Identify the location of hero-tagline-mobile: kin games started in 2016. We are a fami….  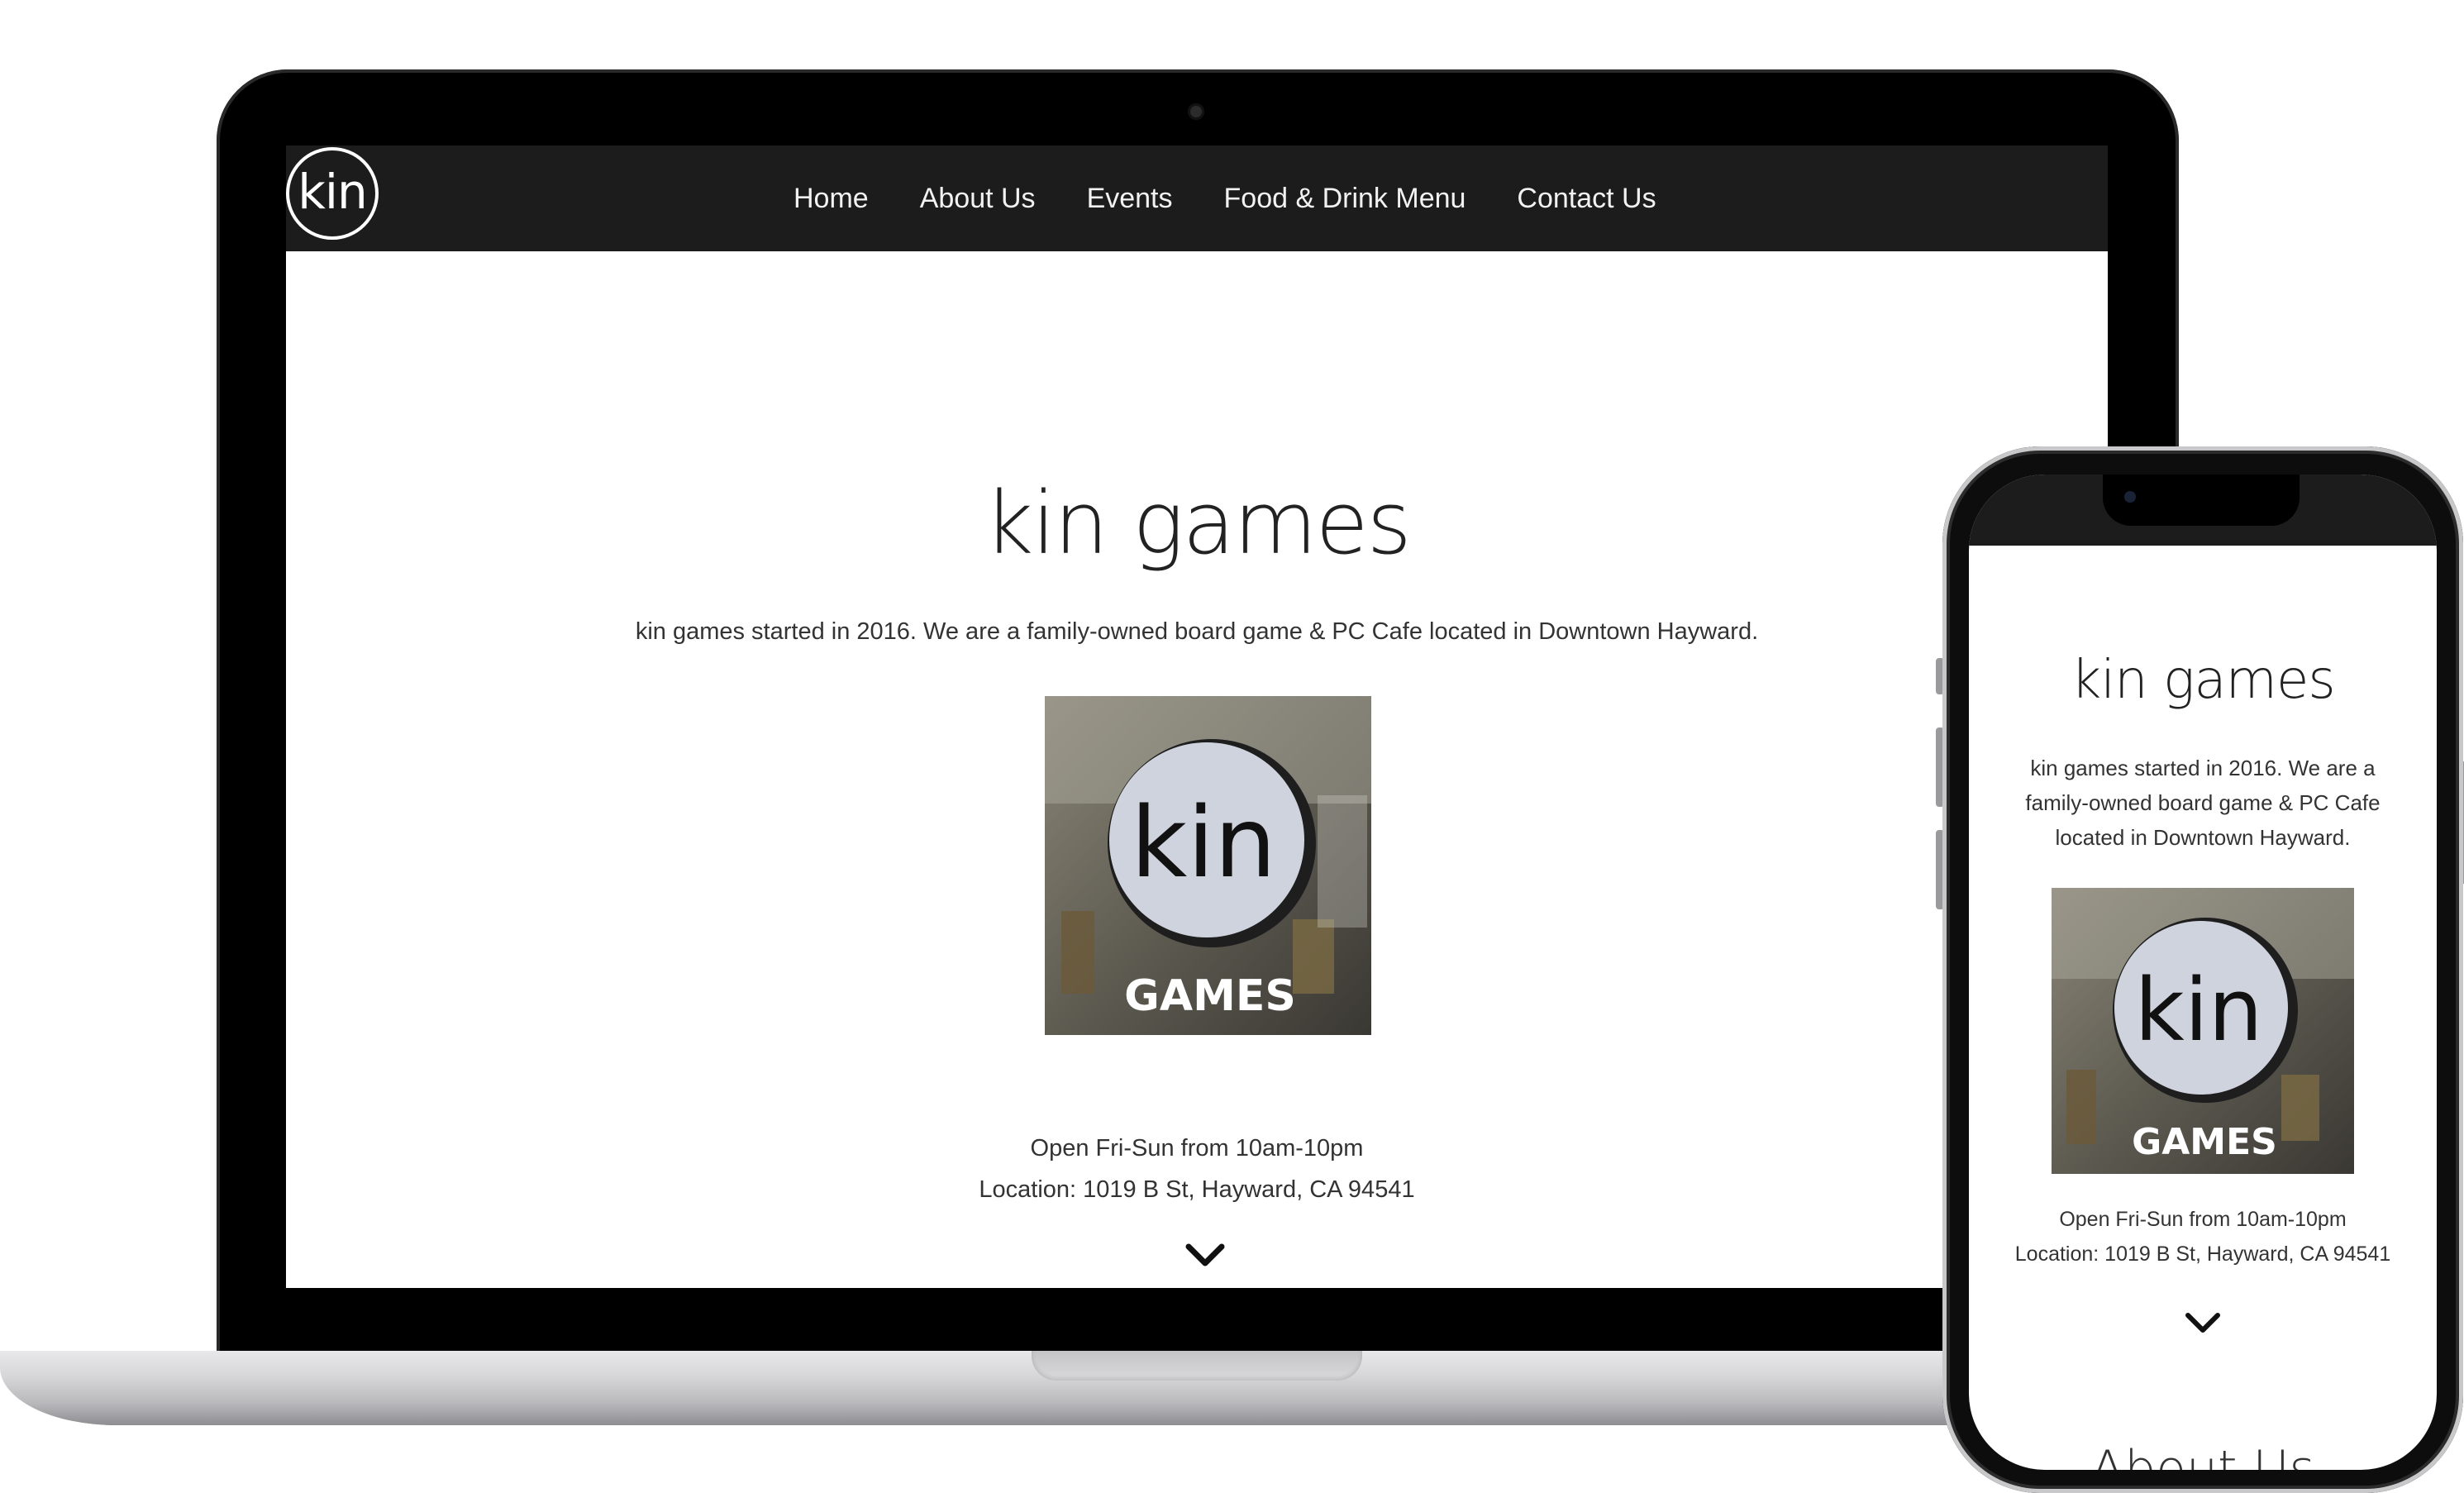
(2203, 803).